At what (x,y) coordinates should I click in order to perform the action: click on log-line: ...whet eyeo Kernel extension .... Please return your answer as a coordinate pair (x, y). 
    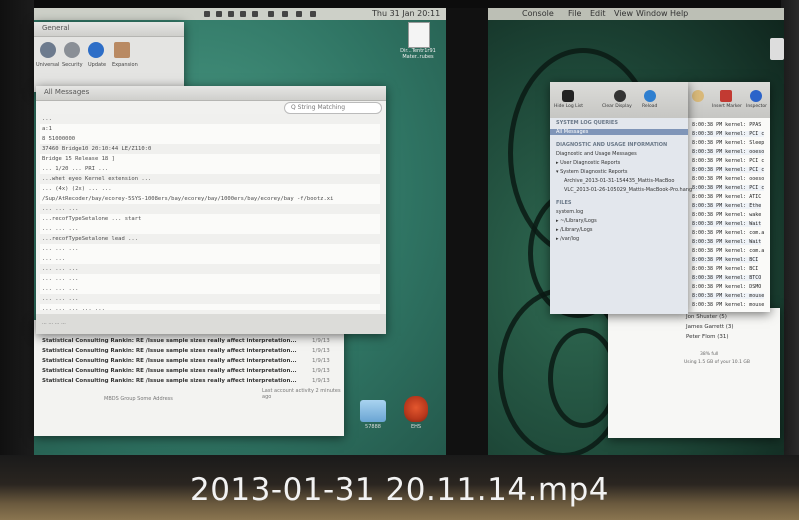
    Looking at the image, I should click on (210, 179).